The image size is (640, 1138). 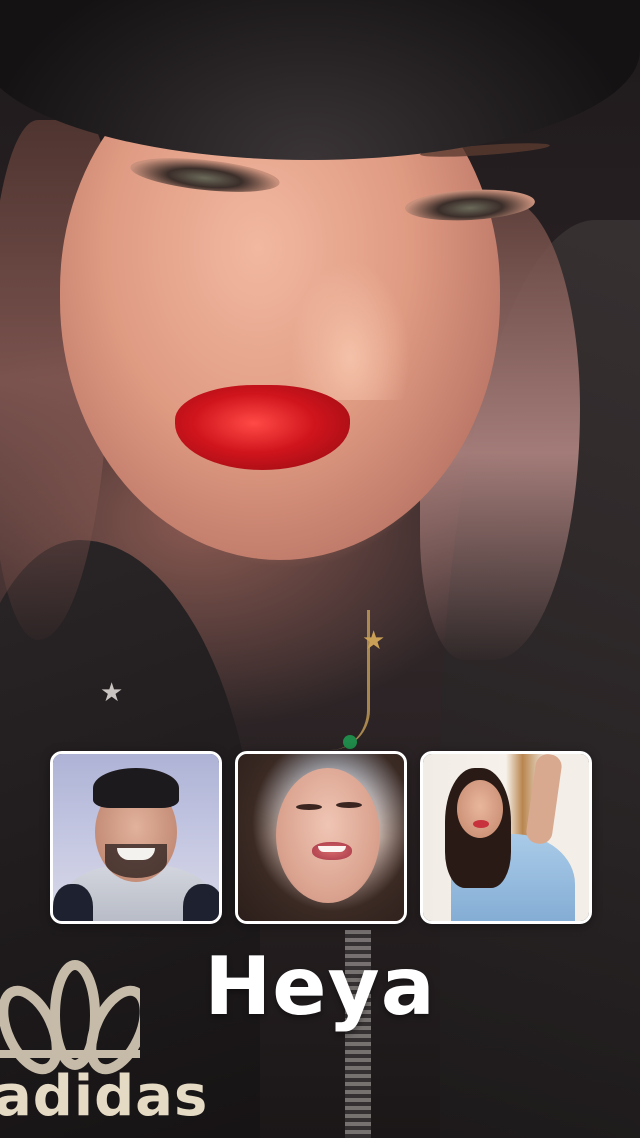 I want to click on necklace-charm, so click(x=350, y=742).